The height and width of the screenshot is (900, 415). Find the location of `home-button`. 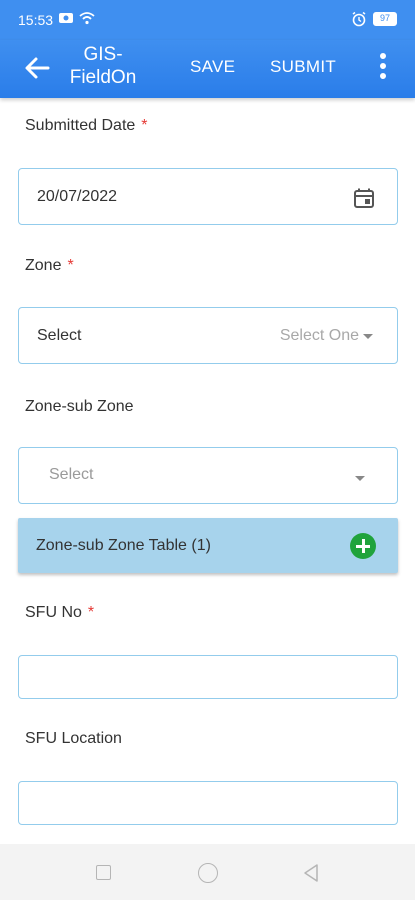

home-button is located at coordinates (208, 873).